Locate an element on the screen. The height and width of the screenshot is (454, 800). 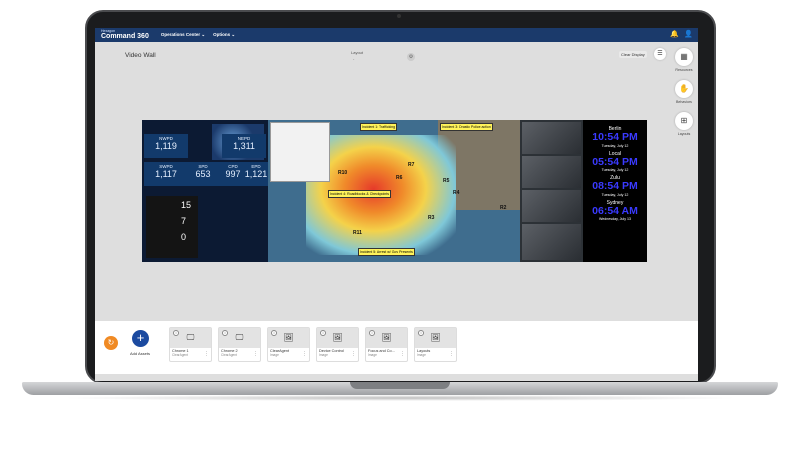
asset-card: 🖼 i ClearAgent Image ⋮ is located at coordinates (288, 344).